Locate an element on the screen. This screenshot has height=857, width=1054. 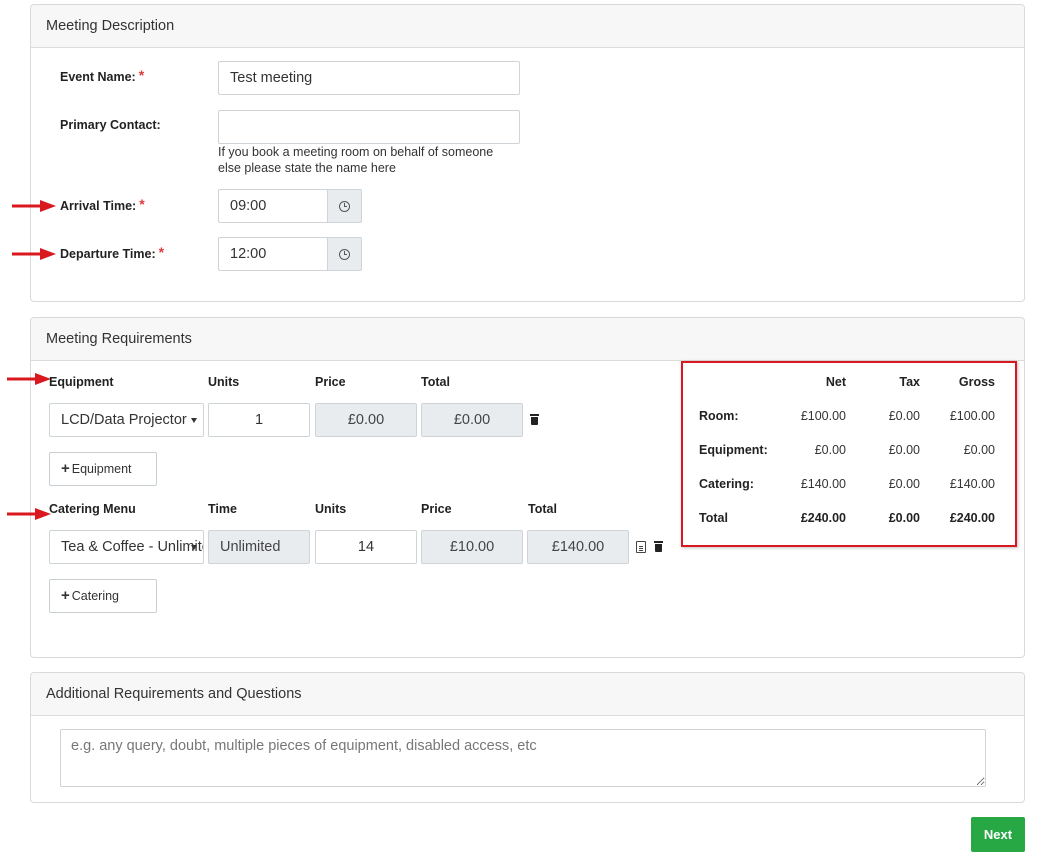
additional-requirements-textarea is located at coordinates (523, 758).